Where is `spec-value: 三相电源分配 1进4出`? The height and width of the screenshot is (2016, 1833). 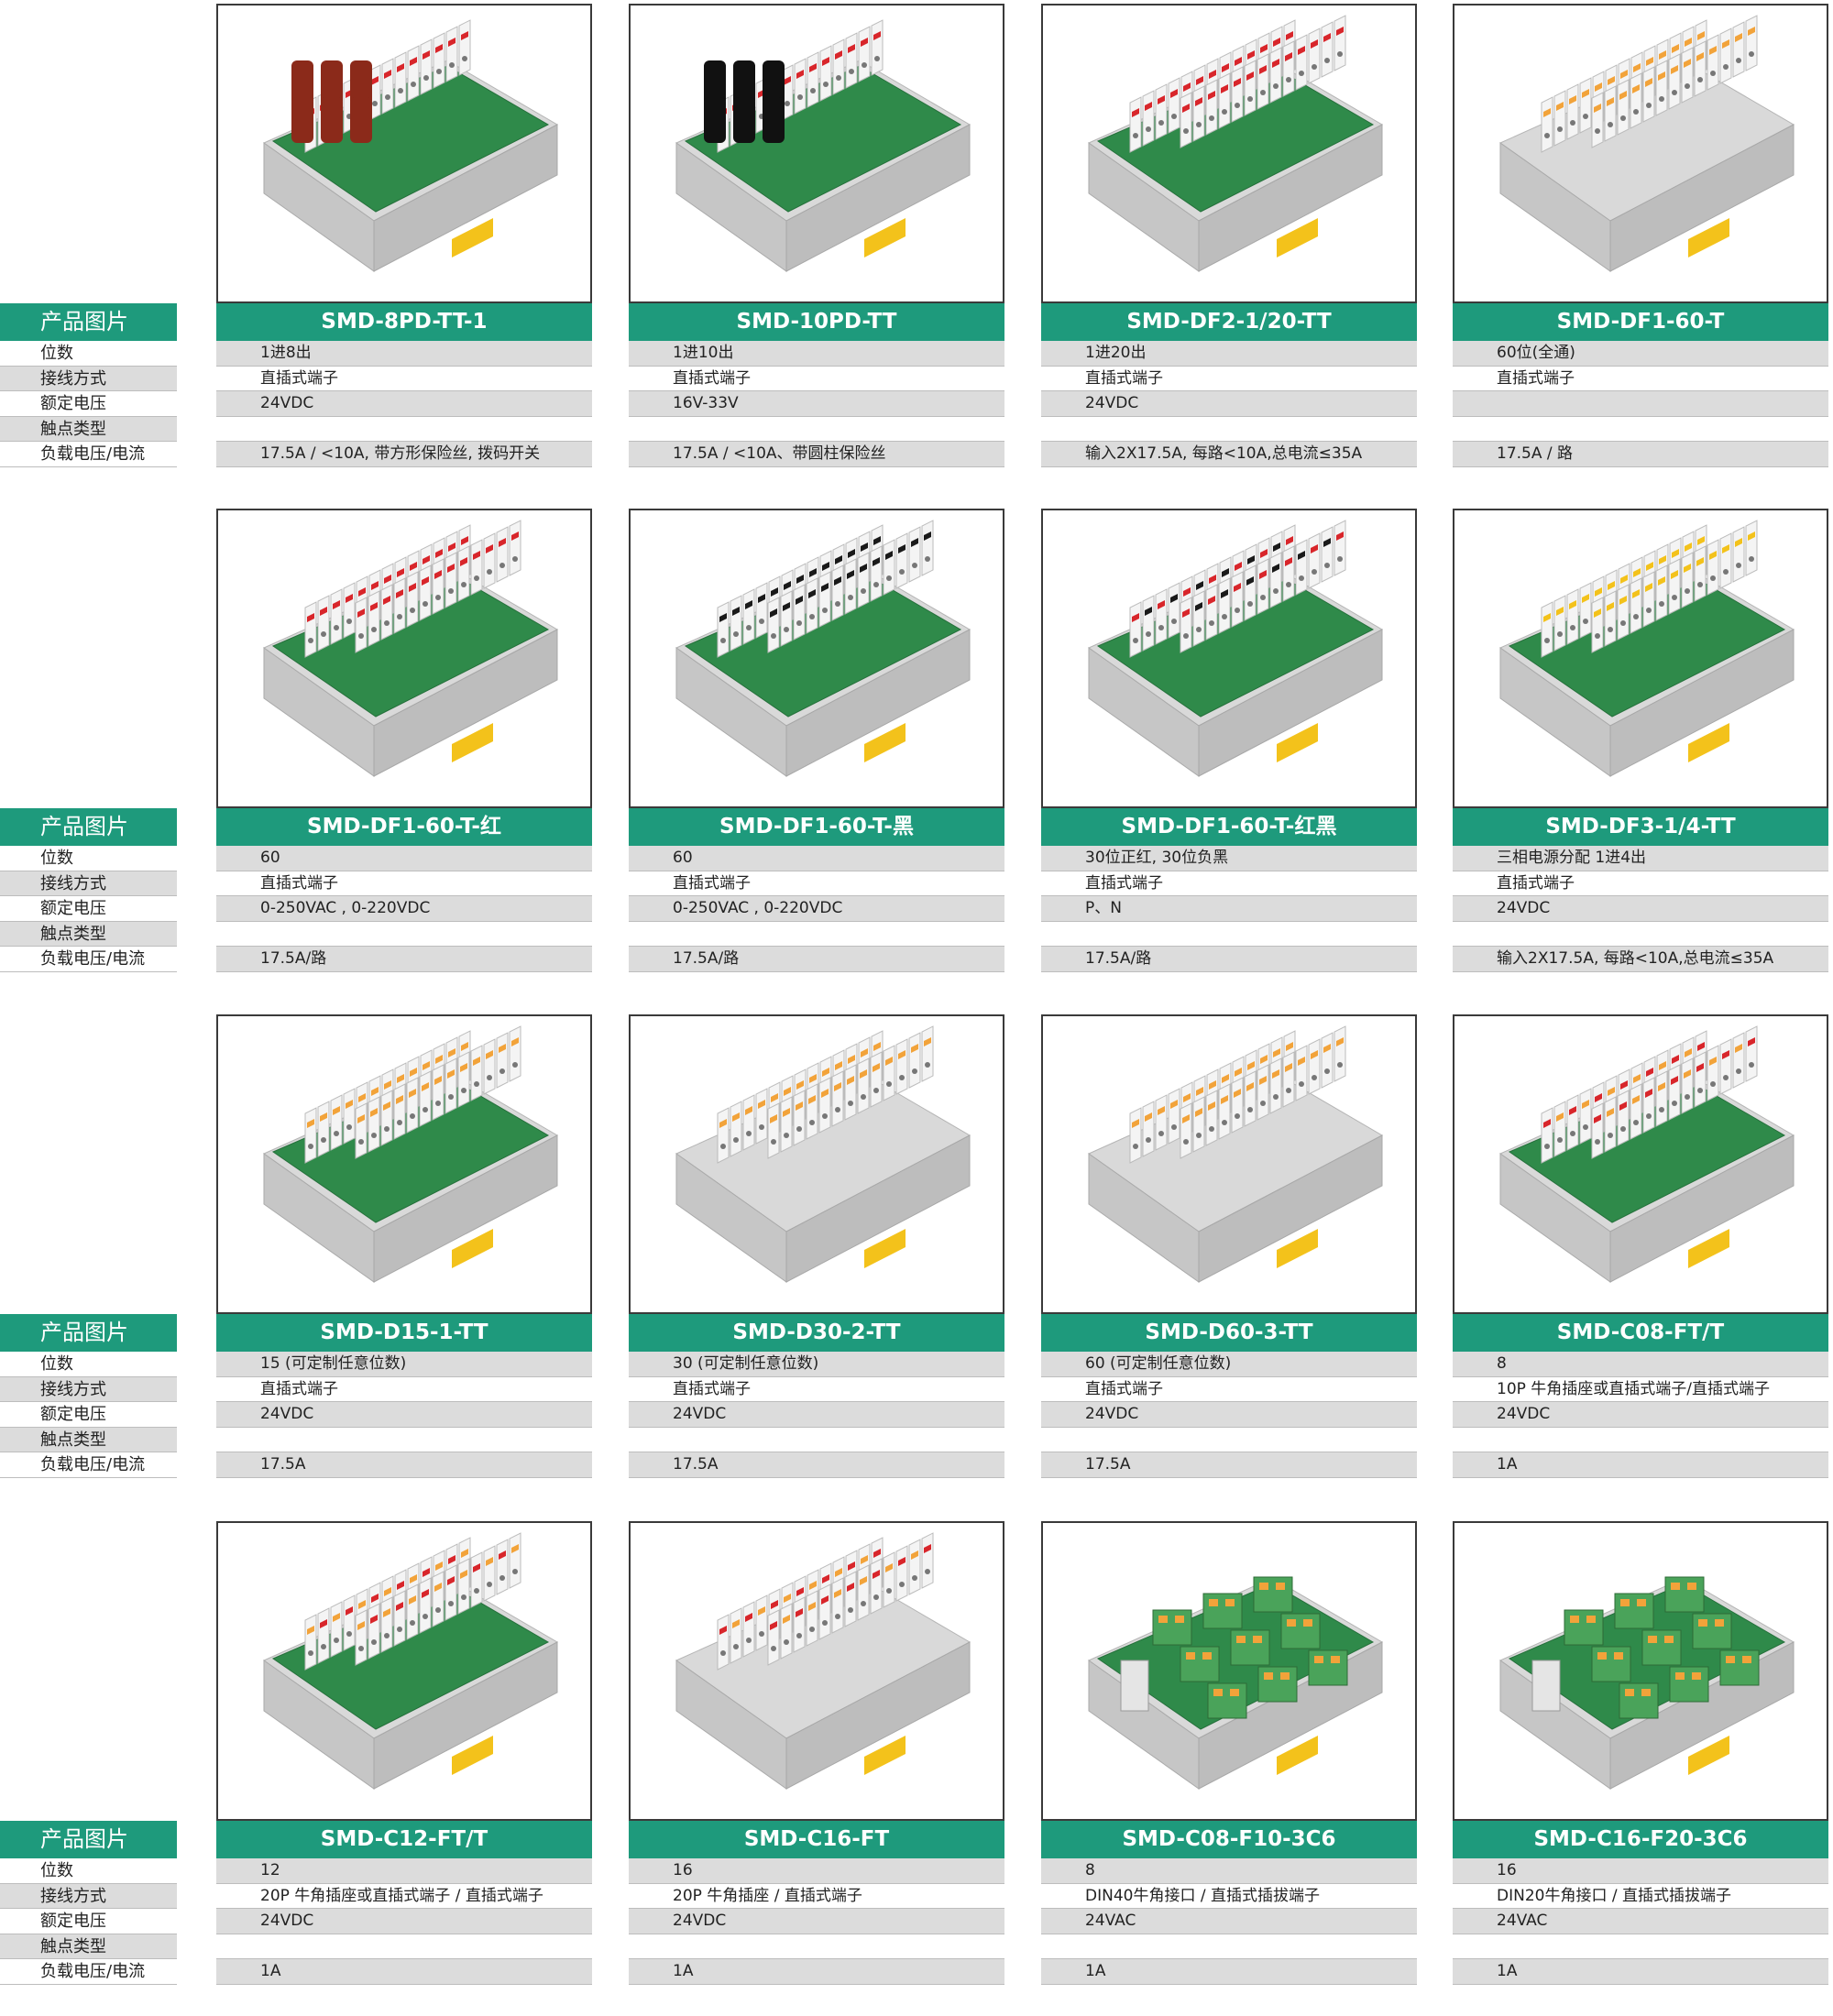
spec-value: 三相电源分配 1进4出 is located at coordinates (1640, 858).